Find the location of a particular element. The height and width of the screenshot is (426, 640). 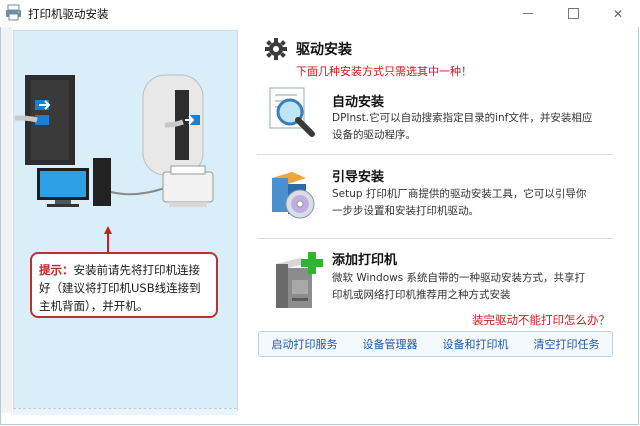

arrow-up-icon is located at coordinates (108, 240).